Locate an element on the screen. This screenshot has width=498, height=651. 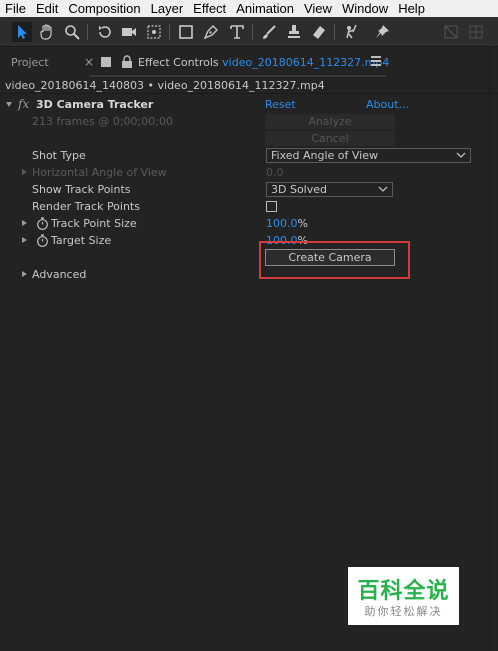
target-size-row: Target Size 100.0% is located at coordinates (244, 240).